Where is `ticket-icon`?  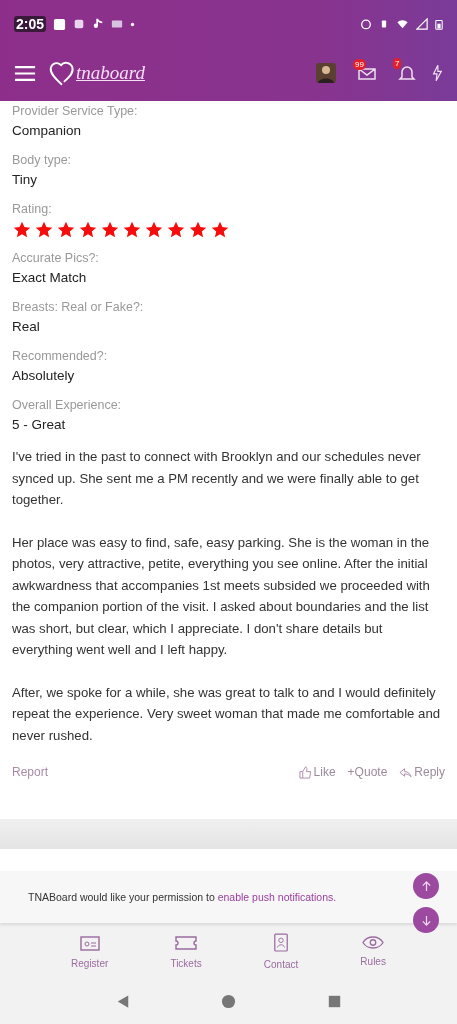
ticket-icon is located at coordinates (186, 942).